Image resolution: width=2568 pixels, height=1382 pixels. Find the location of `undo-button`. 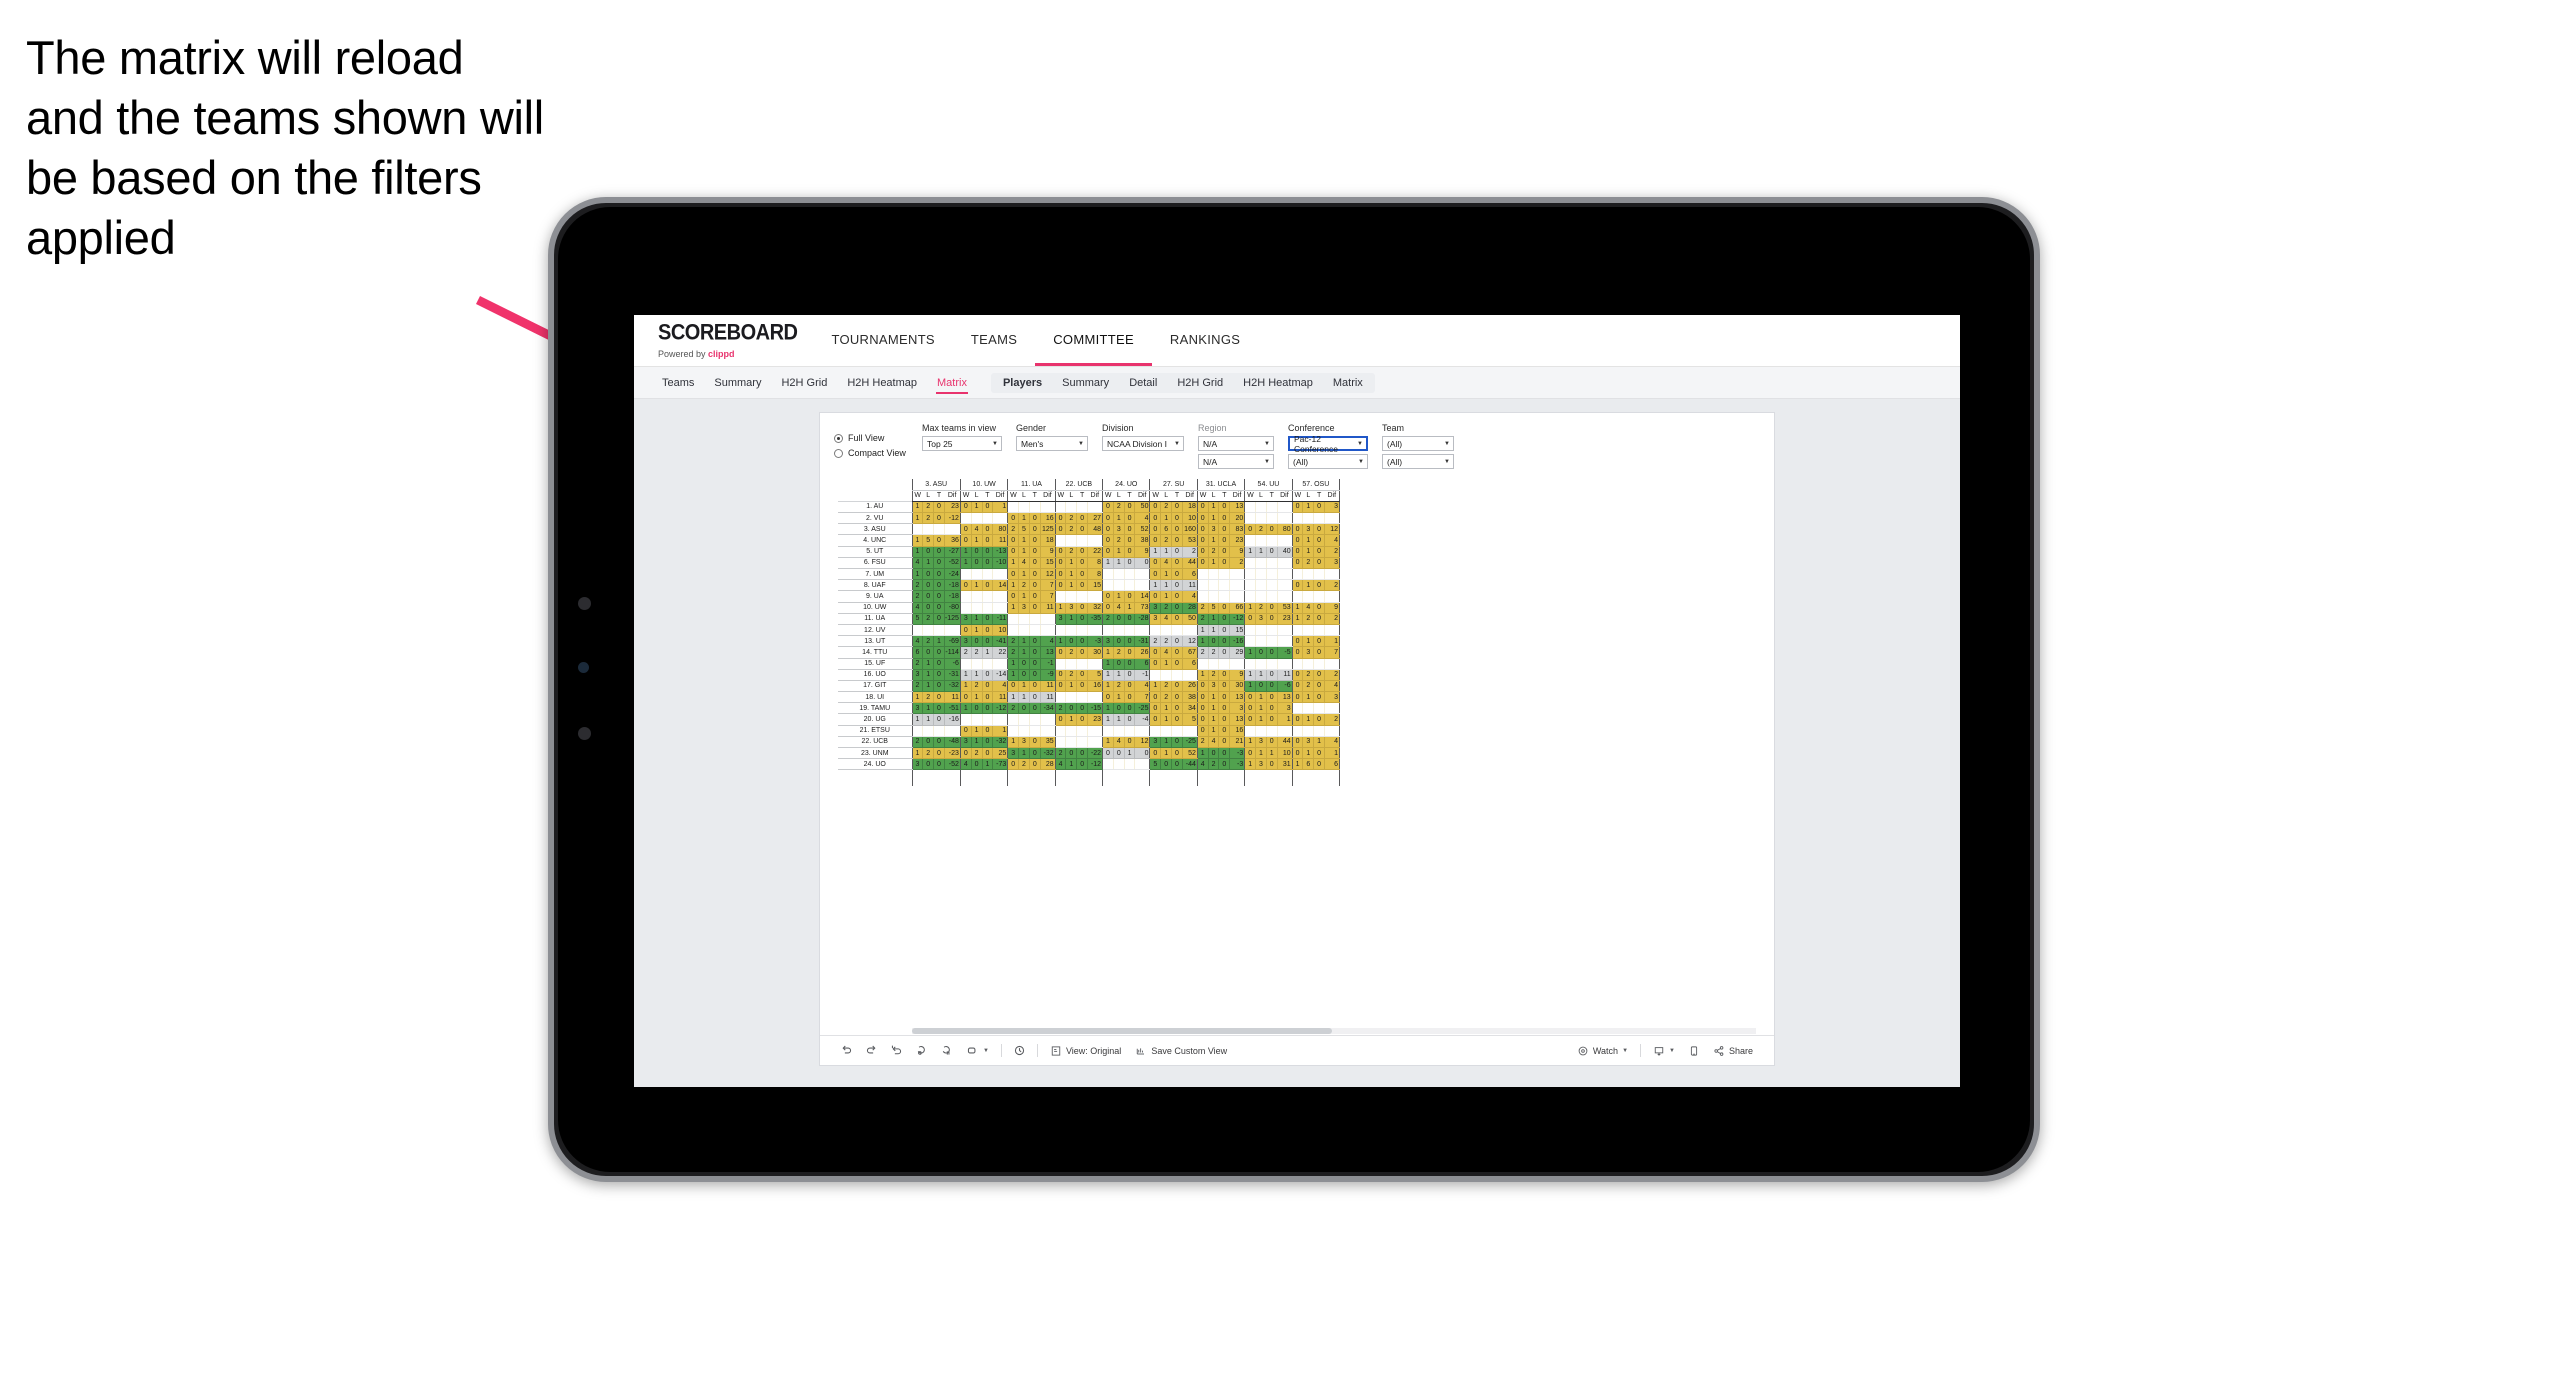

undo-button is located at coordinates (846, 1050).